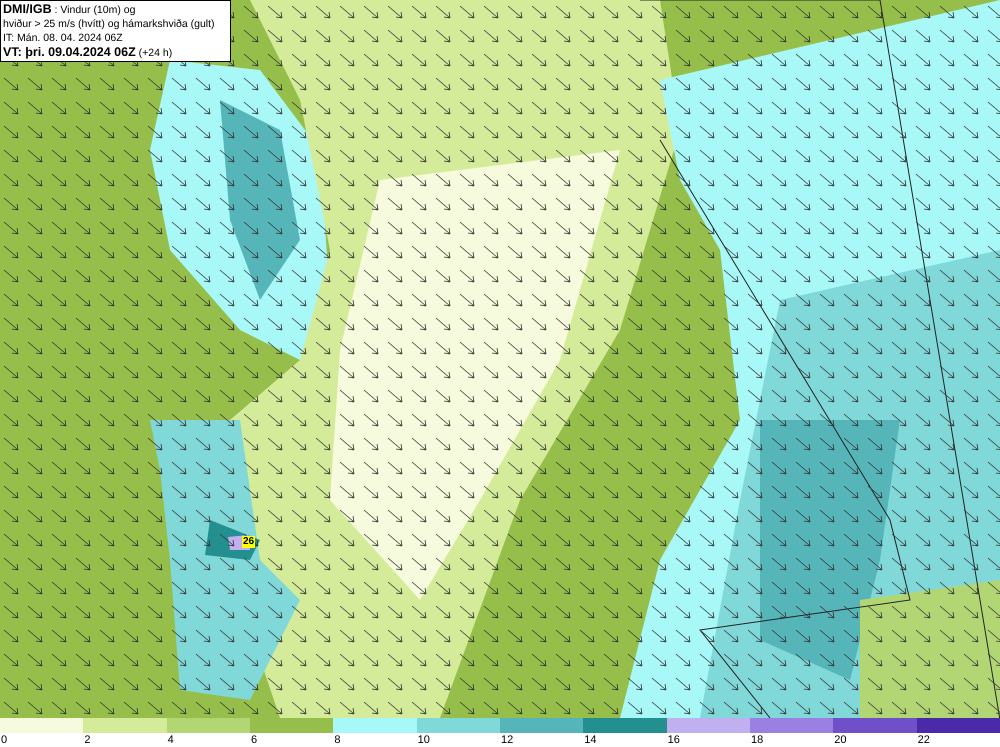  I want to click on legend-label: 14, so click(590, 740).